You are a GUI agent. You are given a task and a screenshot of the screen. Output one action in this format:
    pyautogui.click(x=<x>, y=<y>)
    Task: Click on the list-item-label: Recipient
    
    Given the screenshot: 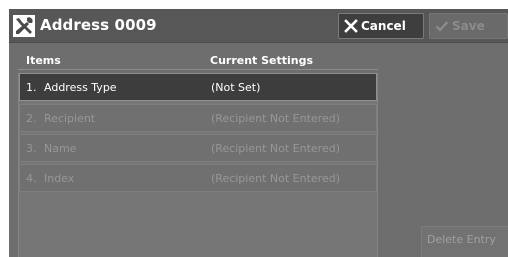 What is the action you would take?
    pyautogui.click(x=70, y=118)
    